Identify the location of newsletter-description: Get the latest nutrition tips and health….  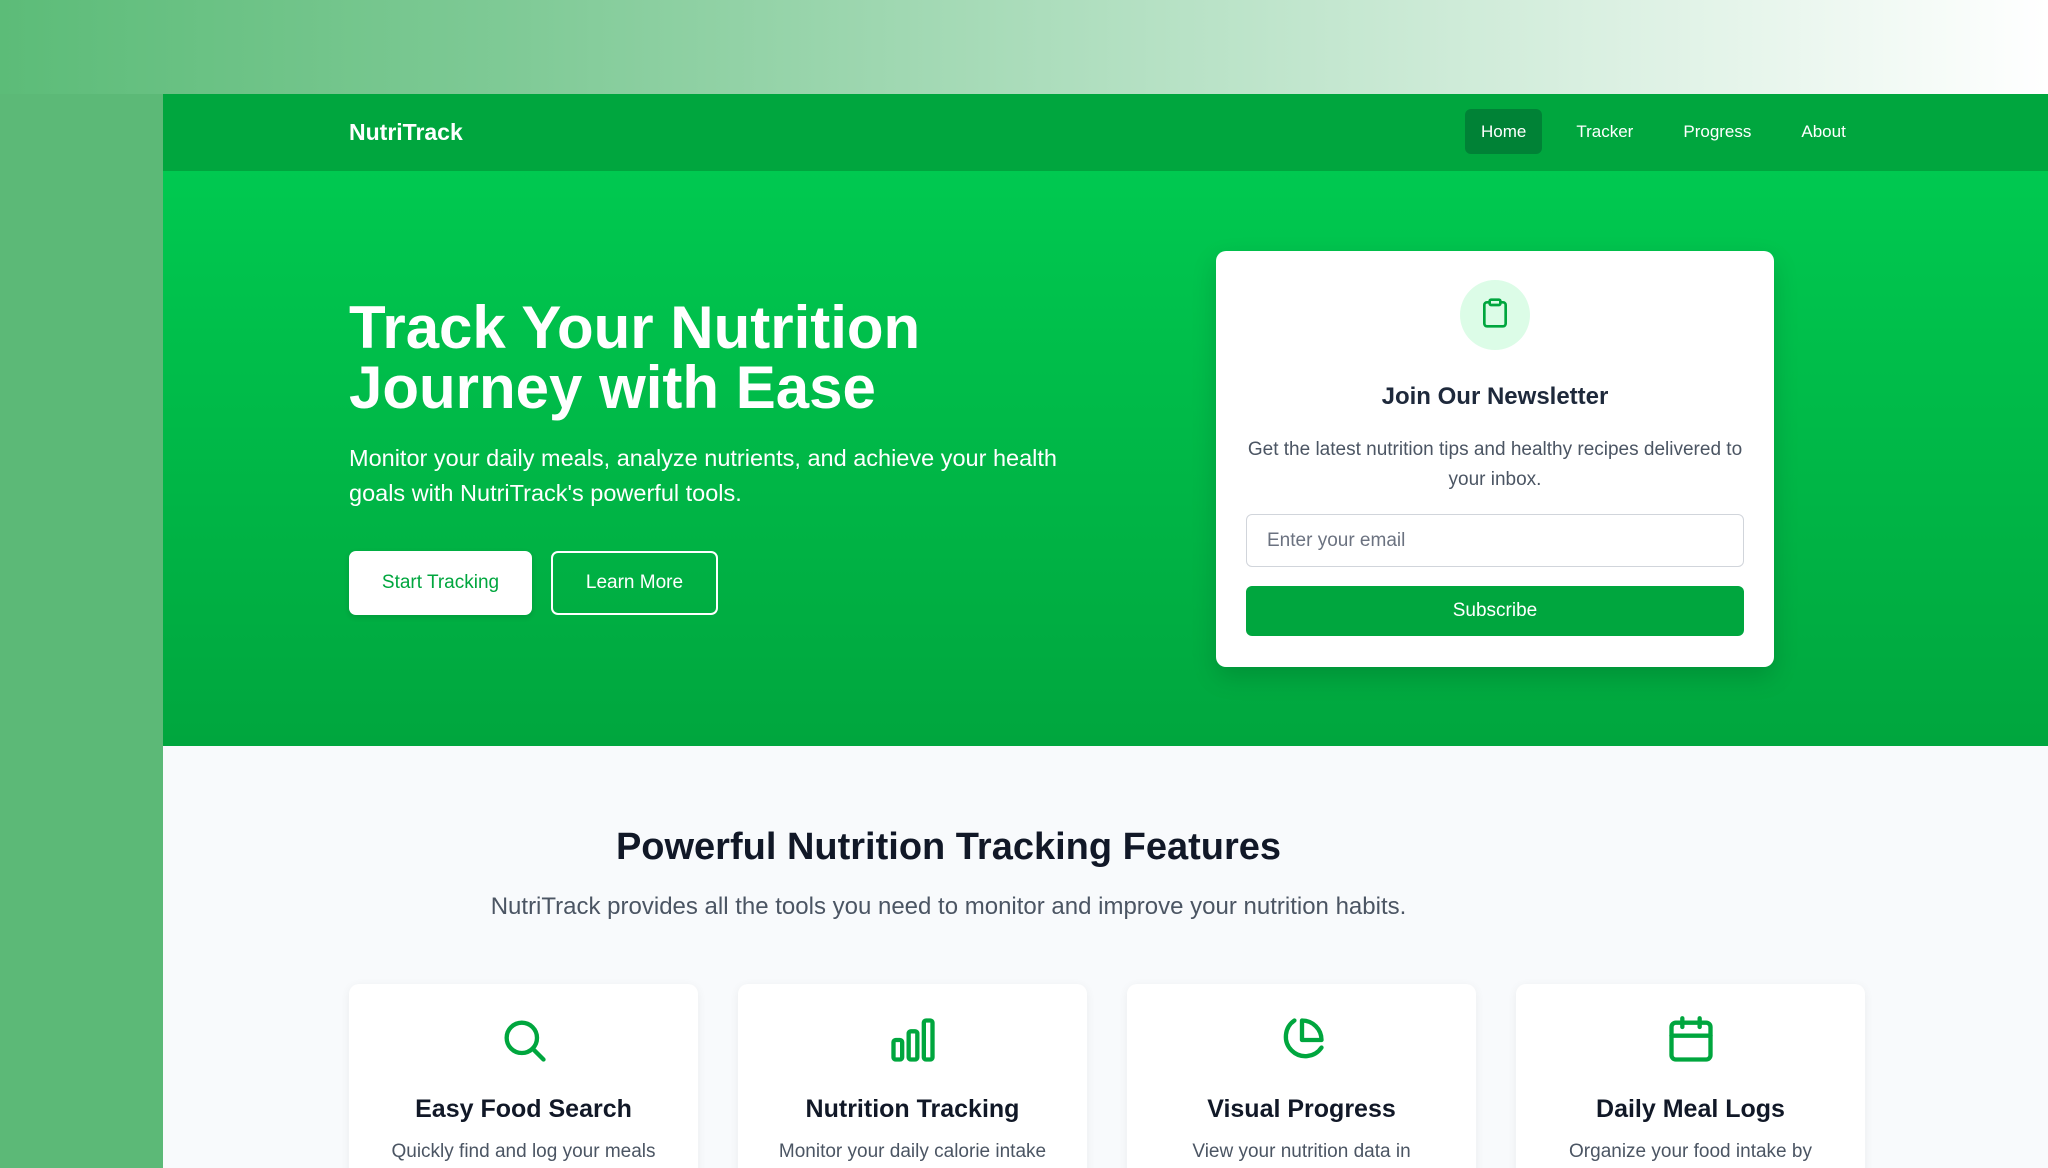
(1495, 464).